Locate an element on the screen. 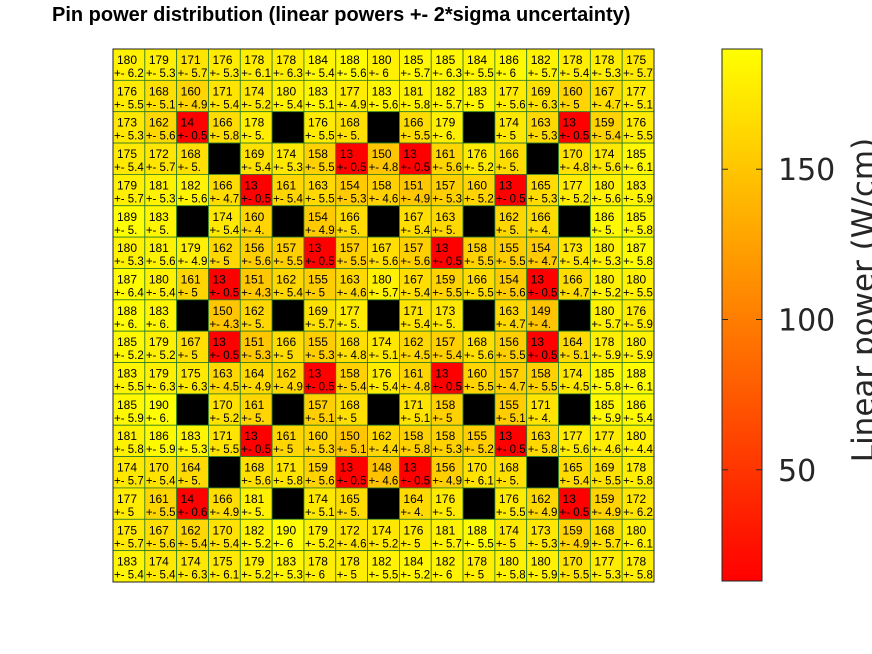 The width and height of the screenshot is (872, 654). pin-power-label: 176 is located at coordinates (477, 154).